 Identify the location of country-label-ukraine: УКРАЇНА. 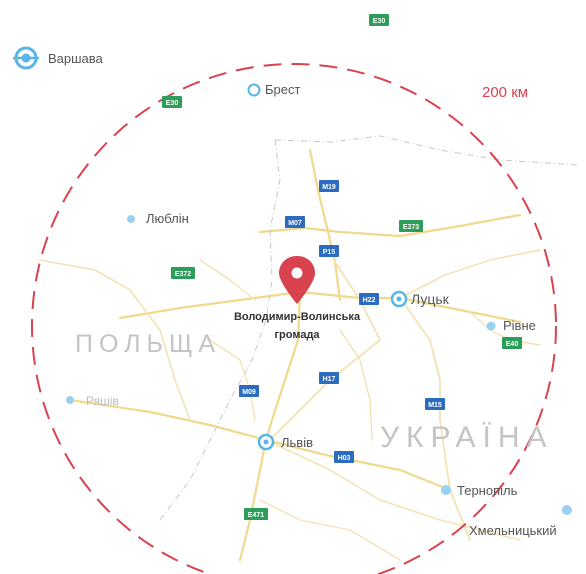
(467, 437).